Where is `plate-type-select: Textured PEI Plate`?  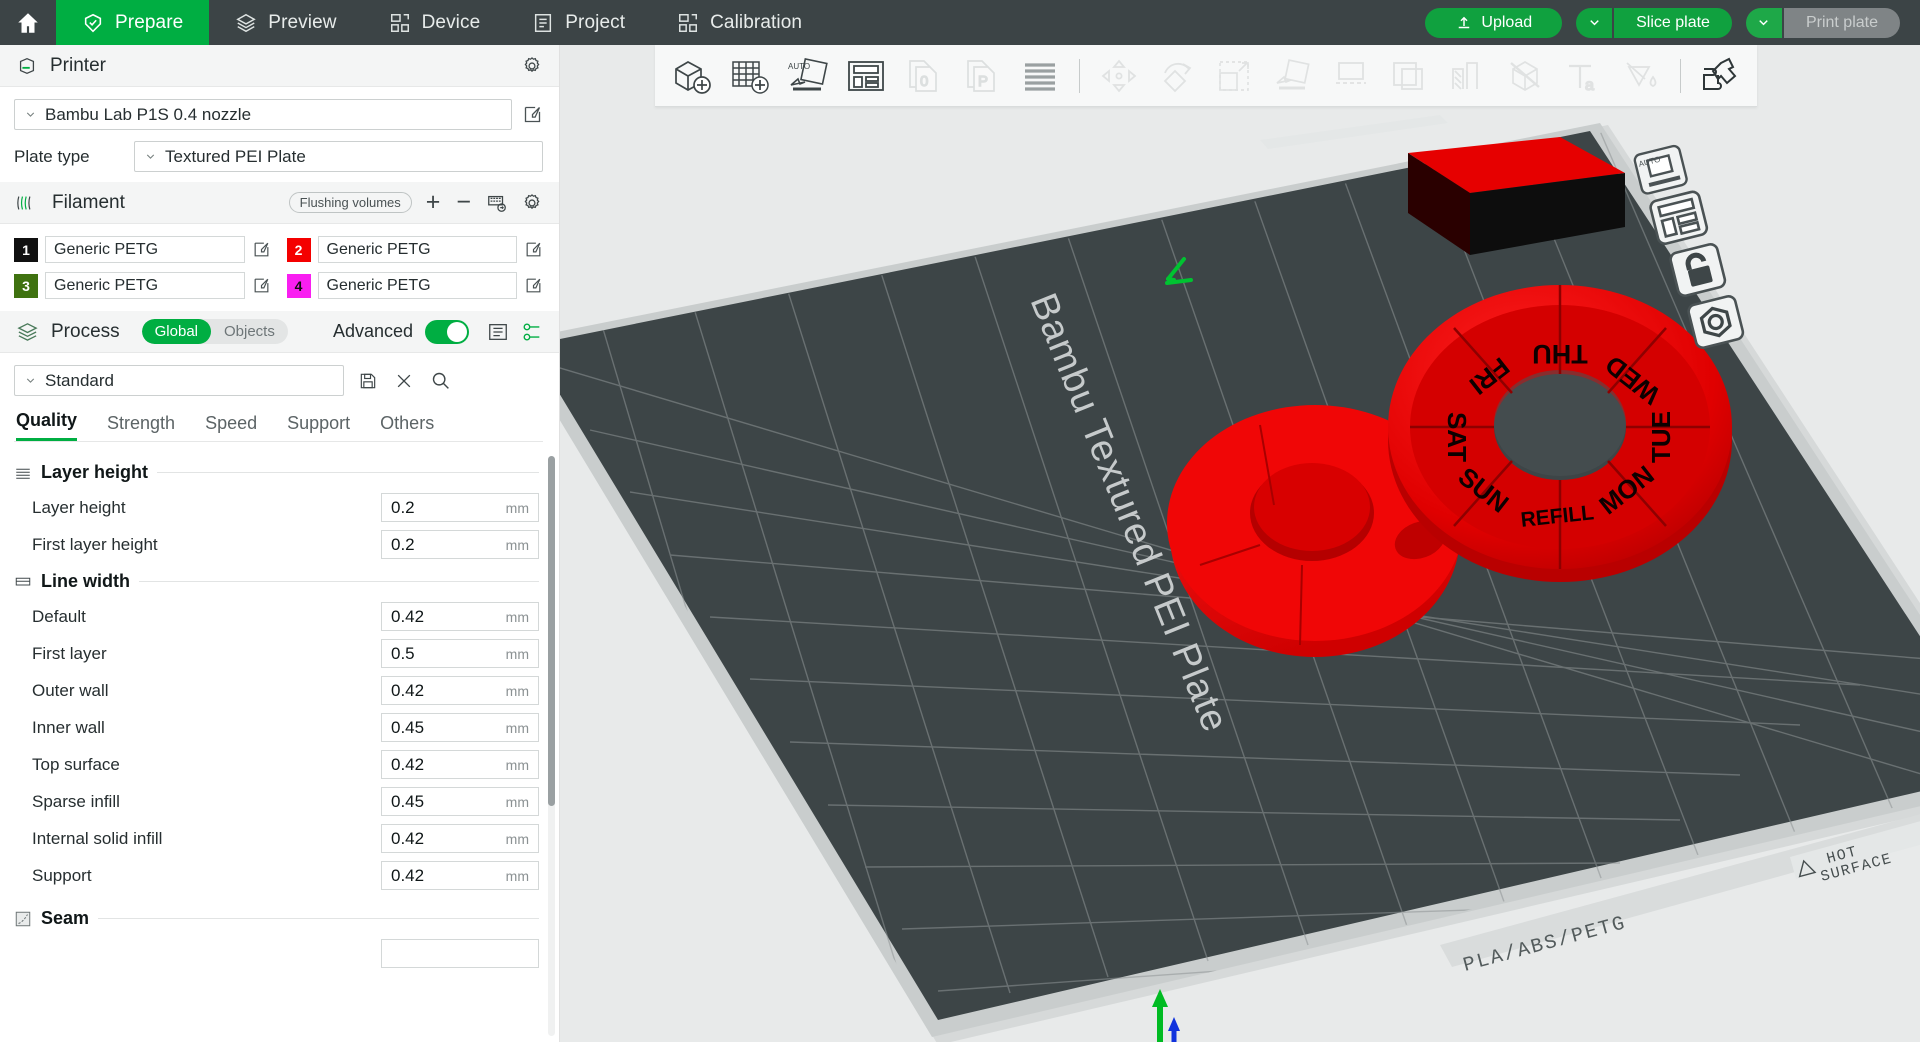
plate-type-select: Textured PEI Plate is located at coordinates (338, 156).